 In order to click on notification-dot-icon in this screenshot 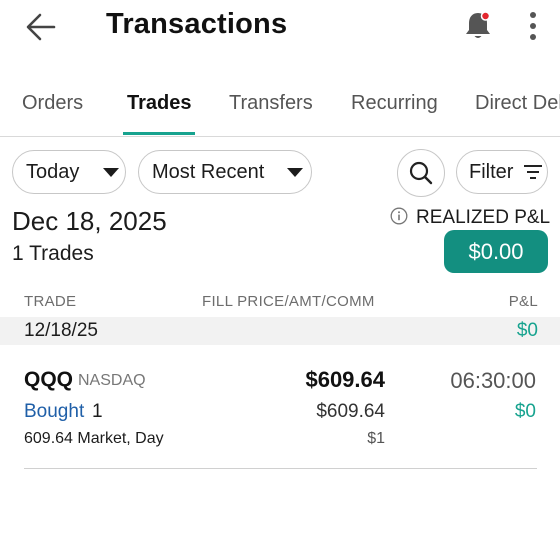, I will do `click(485, 16)`.